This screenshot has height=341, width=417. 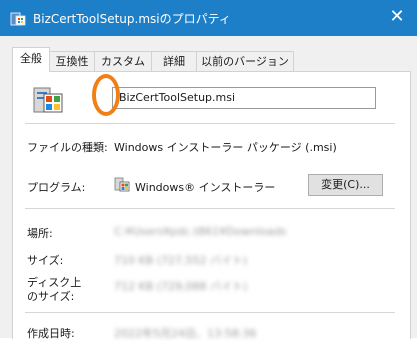 I want to click on title-bar: BizCertToolSetup.msiのプロパティ ✕, so click(x=208, y=18).